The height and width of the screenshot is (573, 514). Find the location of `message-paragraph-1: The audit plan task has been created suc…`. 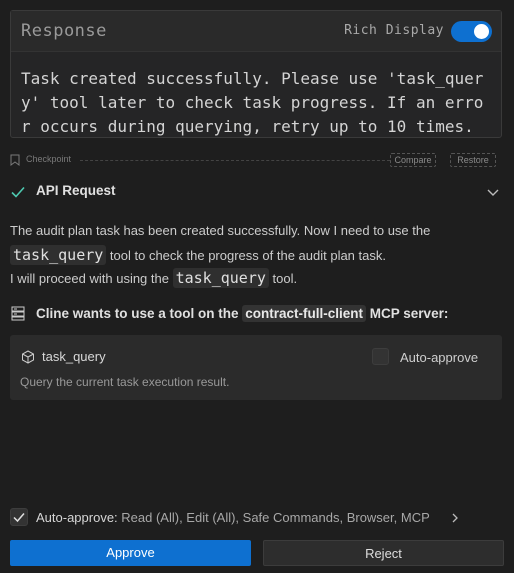

message-paragraph-1: The audit plan task has been created suc… is located at coordinates (255, 243).